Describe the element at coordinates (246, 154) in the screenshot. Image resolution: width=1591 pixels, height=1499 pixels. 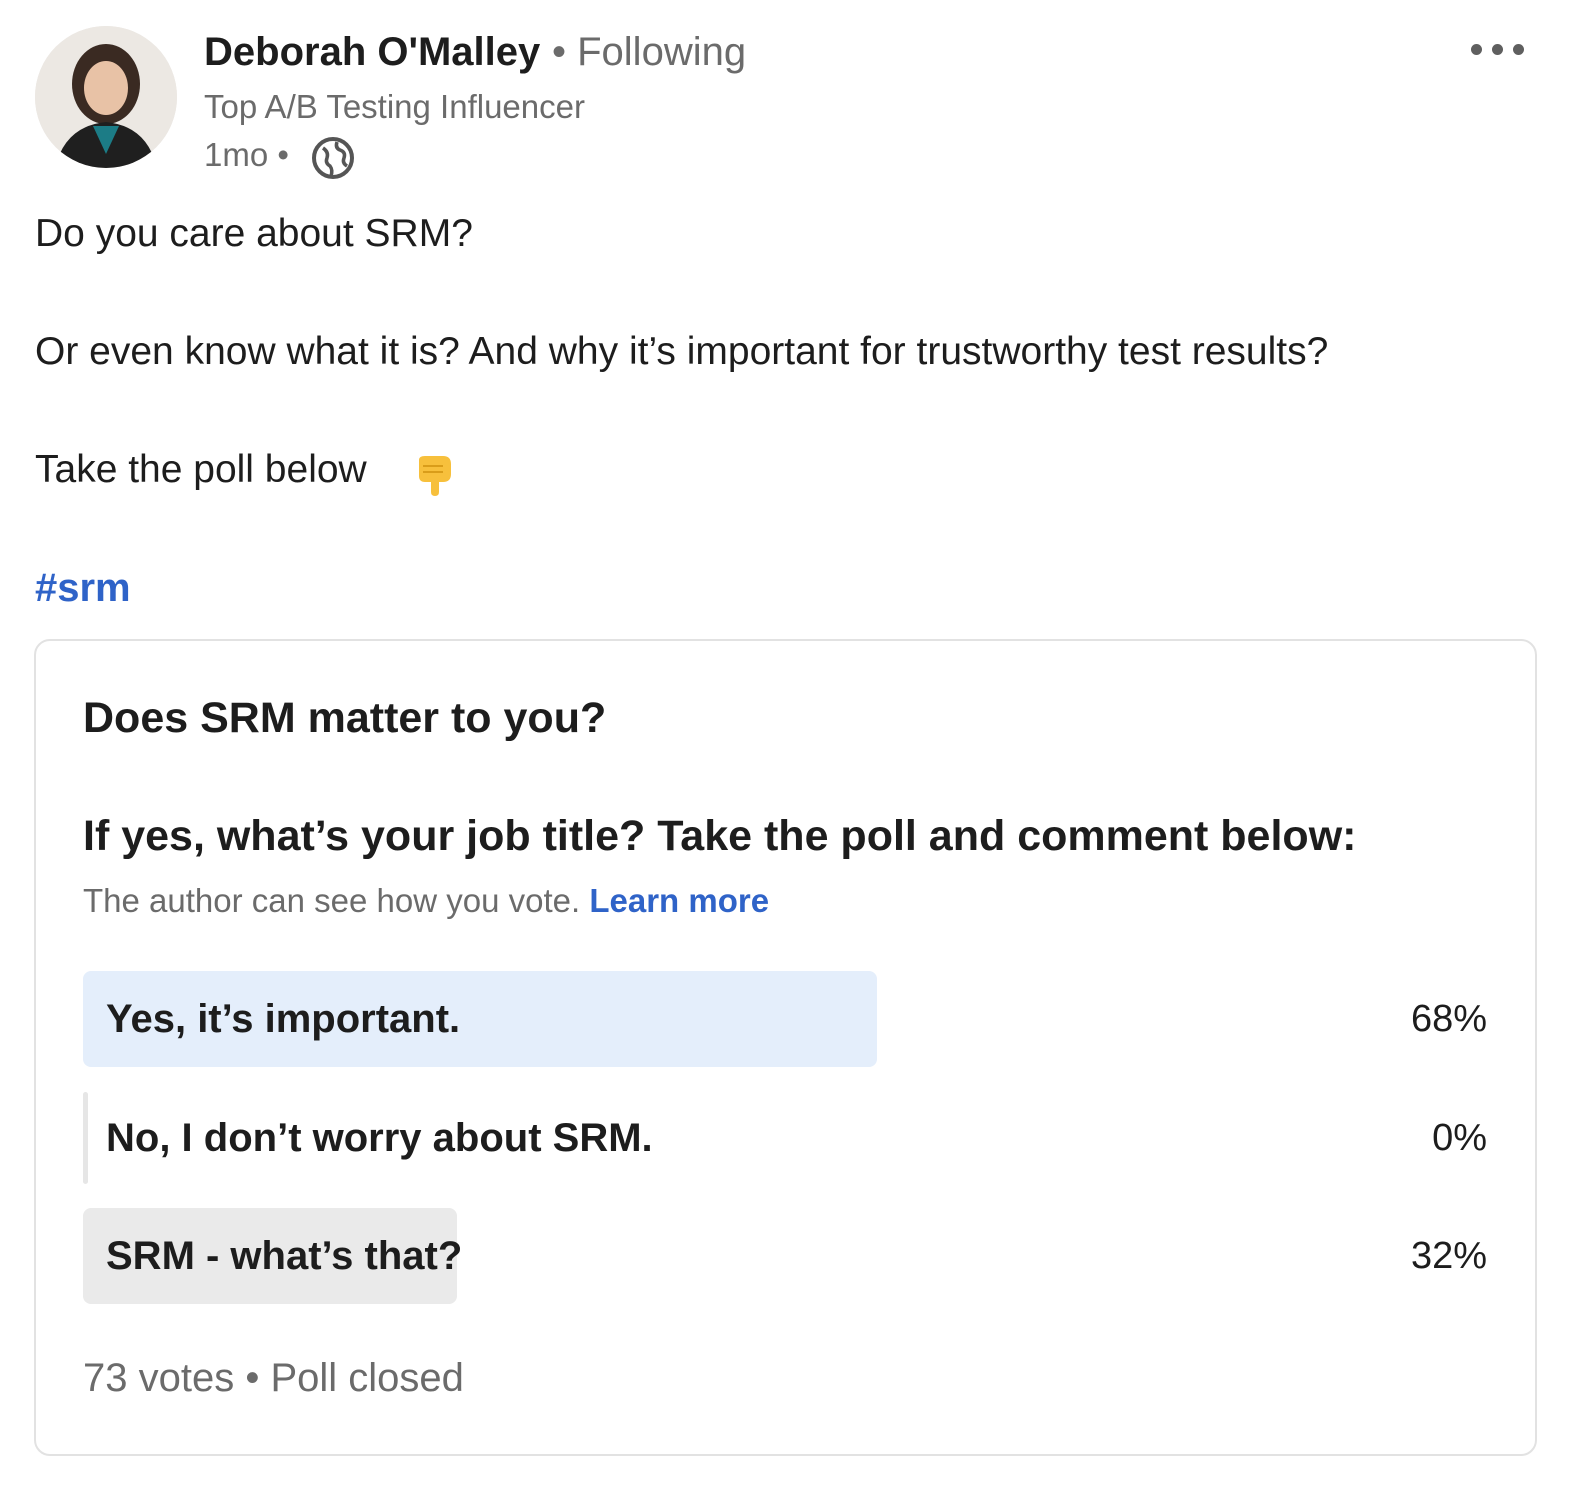
I see `post-time: 1mo •` at that location.